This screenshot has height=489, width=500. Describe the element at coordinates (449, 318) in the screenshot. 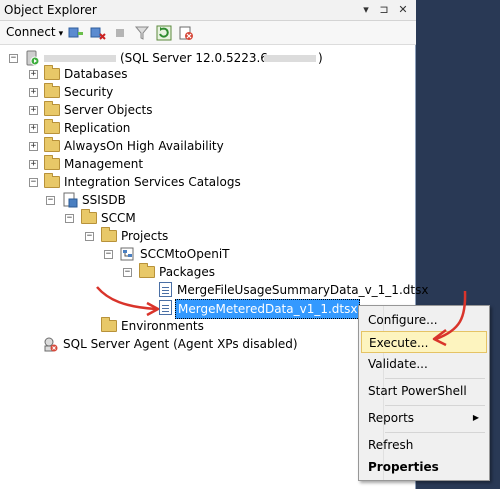

I see `annotation-arrow-to-execute` at that location.